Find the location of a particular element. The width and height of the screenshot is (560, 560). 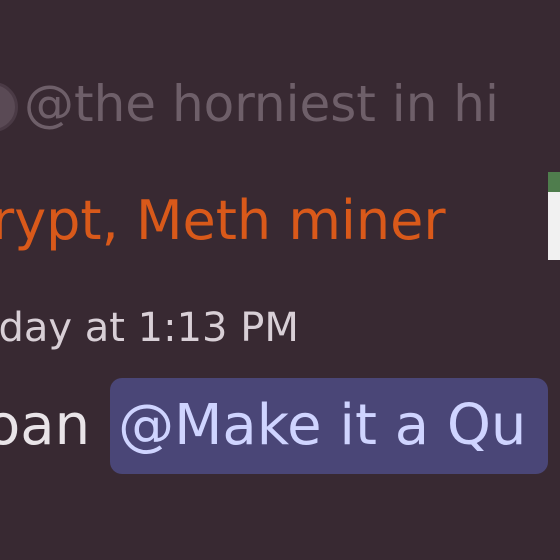

reply-avatar is located at coordinates (9, 107).